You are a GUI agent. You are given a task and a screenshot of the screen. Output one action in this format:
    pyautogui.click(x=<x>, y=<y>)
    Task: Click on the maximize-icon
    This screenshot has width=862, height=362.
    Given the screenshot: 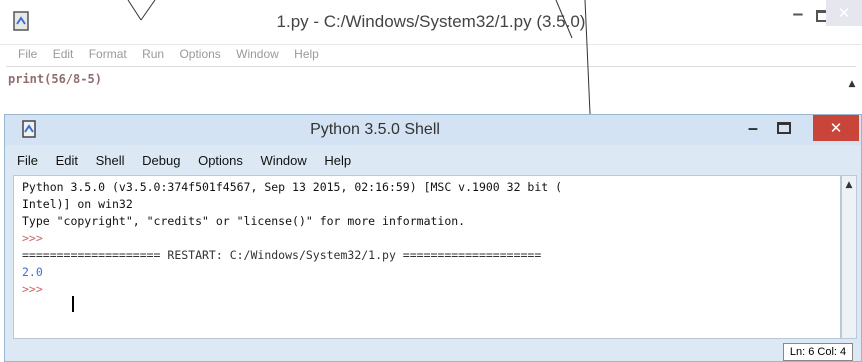 What is the action you would take?
    pyautogui.click(x=784, y=128)
    